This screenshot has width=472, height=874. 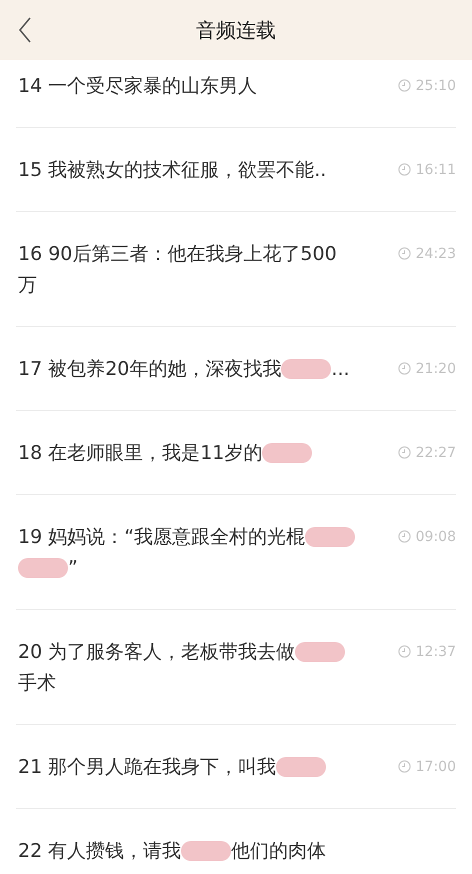 What do you see at coordinates (436, 86) in the screenshot?
I see `duration-label: 25:10` at bounding box center [436, 86].